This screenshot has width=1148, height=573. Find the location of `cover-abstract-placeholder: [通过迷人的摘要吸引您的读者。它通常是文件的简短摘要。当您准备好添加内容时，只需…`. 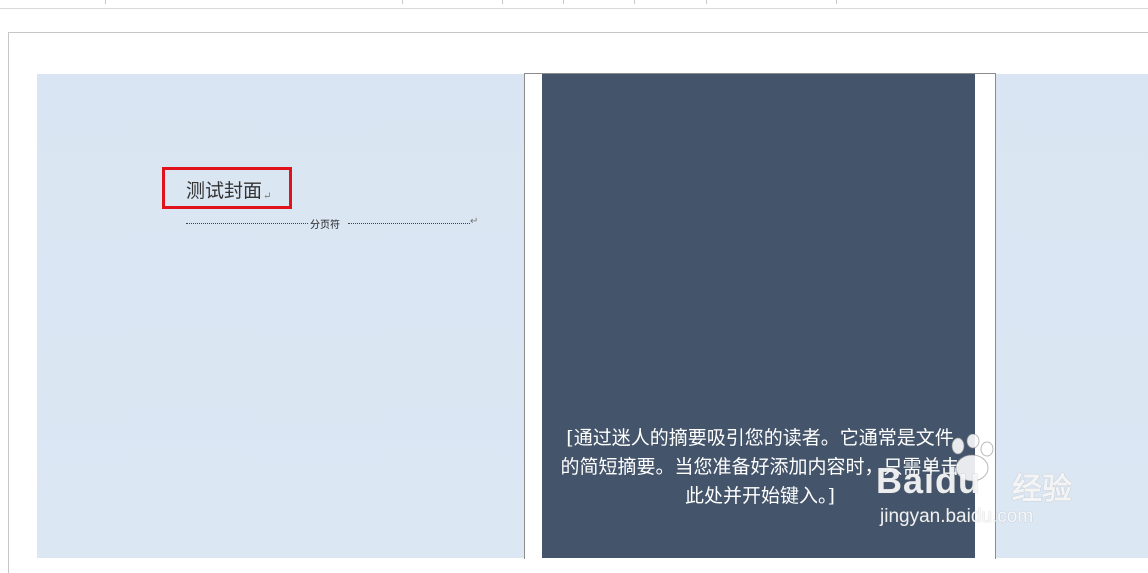

cover-abstract-placeholder: [通过迷人的摘要吸引您的读者。它通常是文件的简短摘要。当您准备好添加内容时，只需… is located at coordinates (760, 467).